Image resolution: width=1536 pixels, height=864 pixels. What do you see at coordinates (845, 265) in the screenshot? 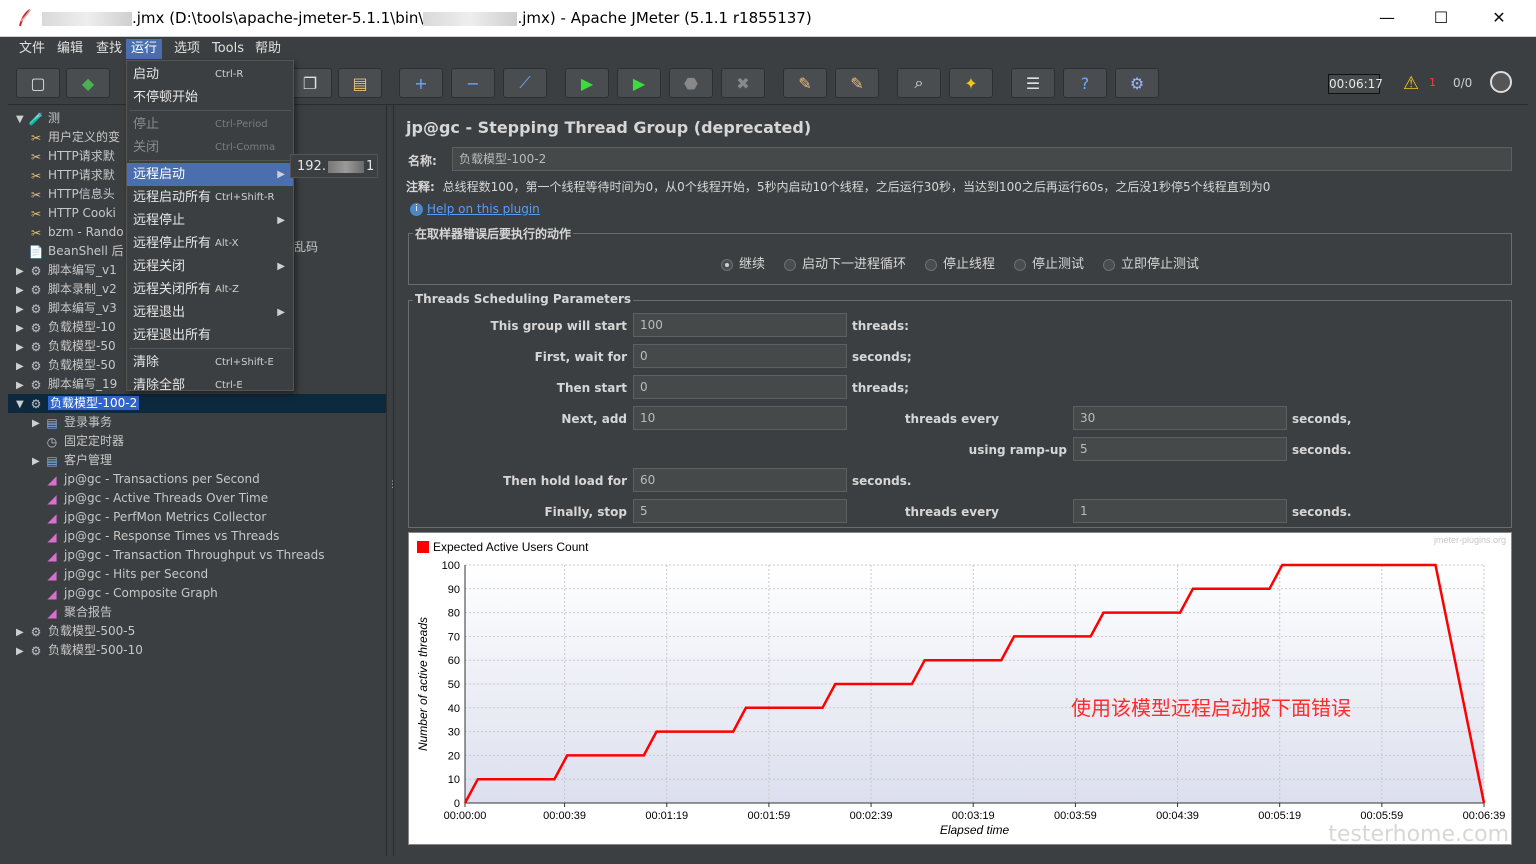
I see `radio-start-next-loop: 启动下一进程循环` at bounding box center [845, 265].